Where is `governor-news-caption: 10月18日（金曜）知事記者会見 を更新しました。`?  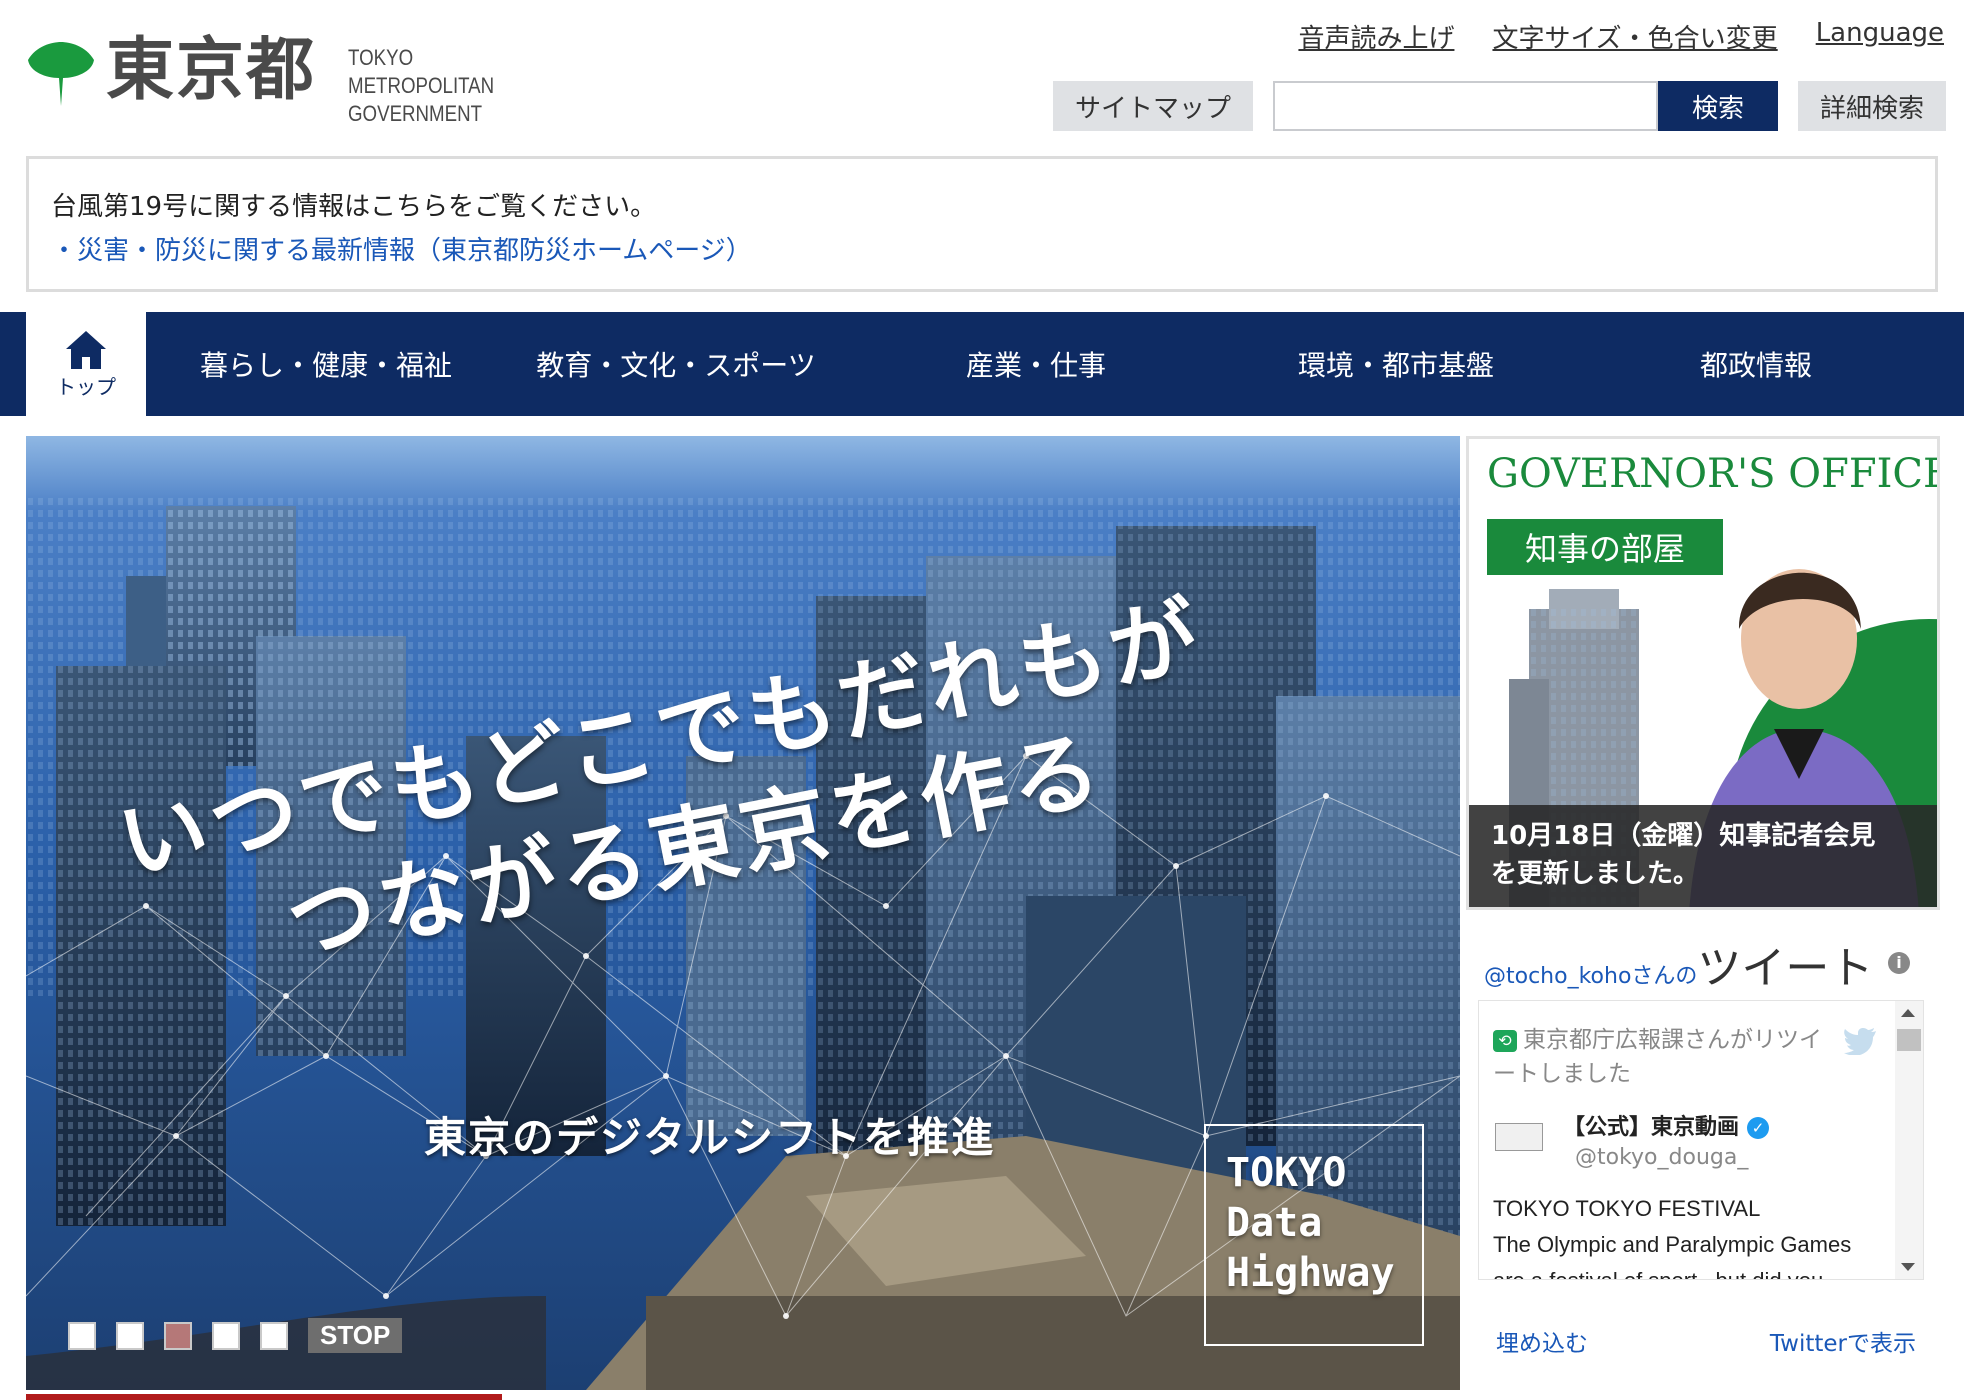 governor-news-caption: 10月18日（金曜）知事記者会見 を更新しました。 is located at coordinates (1703, 856).